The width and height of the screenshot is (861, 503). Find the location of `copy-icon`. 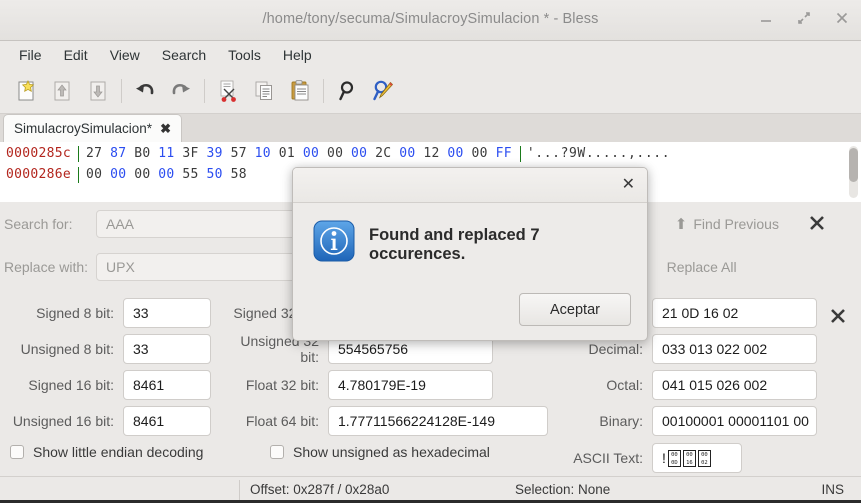

copy-icon is located at coordinates (264, 91).